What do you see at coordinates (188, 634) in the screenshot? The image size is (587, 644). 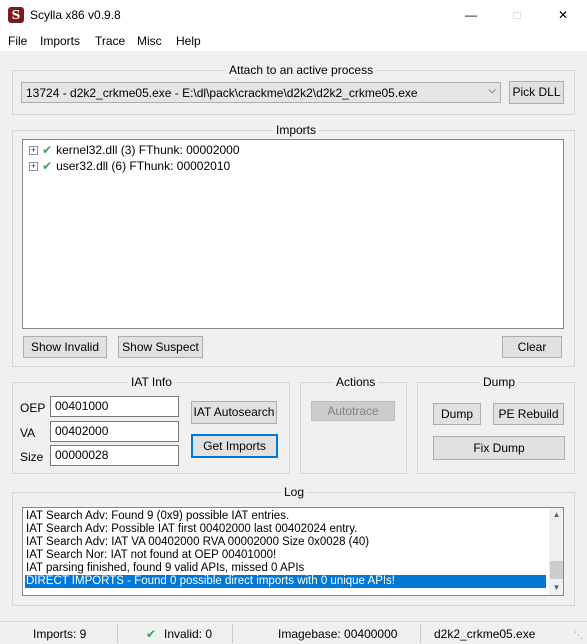 I see `status-invalid-count: Invalid: 0` at bounding box center [188, 634].